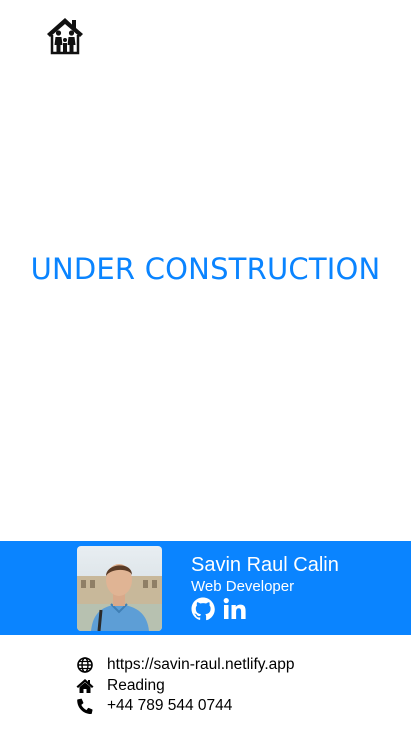 The height and width of the screenshot is (731, 411). Describe the element at coordinates (65, 36) in the screenshot. I see `family-house-icon` at that location.